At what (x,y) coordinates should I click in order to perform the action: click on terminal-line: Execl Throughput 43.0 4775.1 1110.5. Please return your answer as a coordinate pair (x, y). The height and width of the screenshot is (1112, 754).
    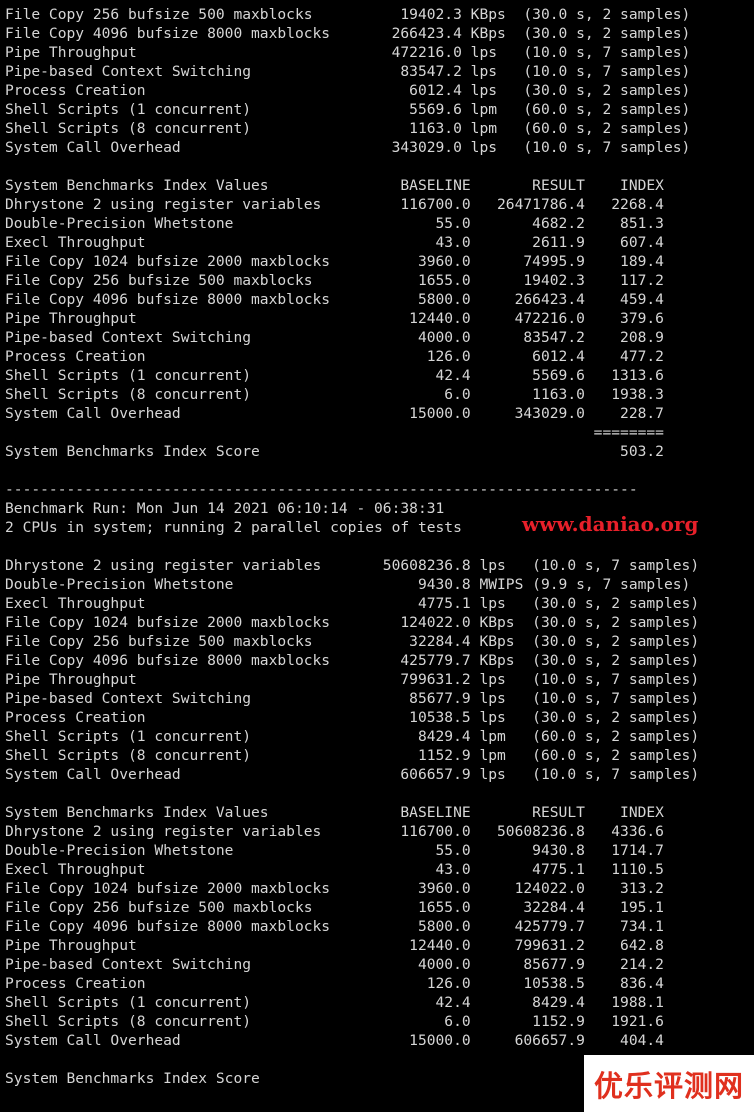
    Looking at the image, I should click on (334, 869).